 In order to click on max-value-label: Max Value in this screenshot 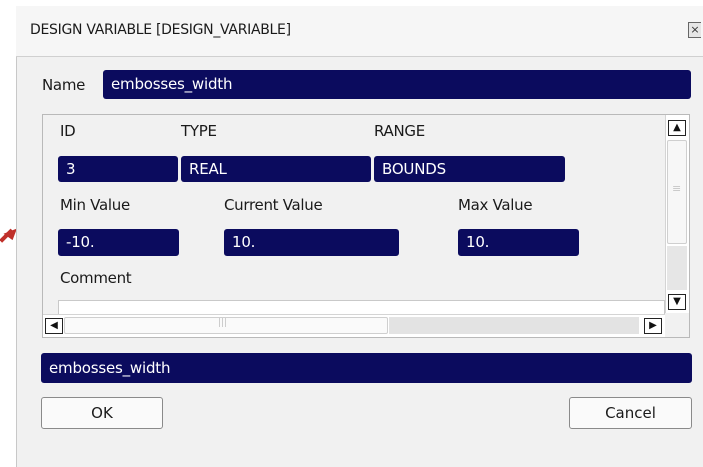, I will do `click(495, 205)`.